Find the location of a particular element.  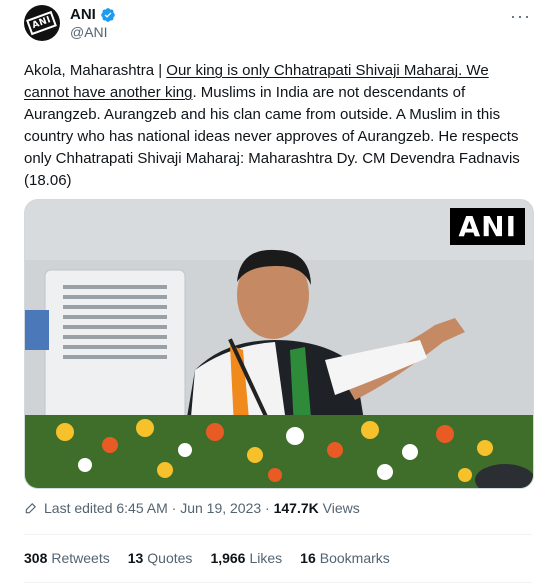

verified-badge-icon is located at coordinates (108, 14).